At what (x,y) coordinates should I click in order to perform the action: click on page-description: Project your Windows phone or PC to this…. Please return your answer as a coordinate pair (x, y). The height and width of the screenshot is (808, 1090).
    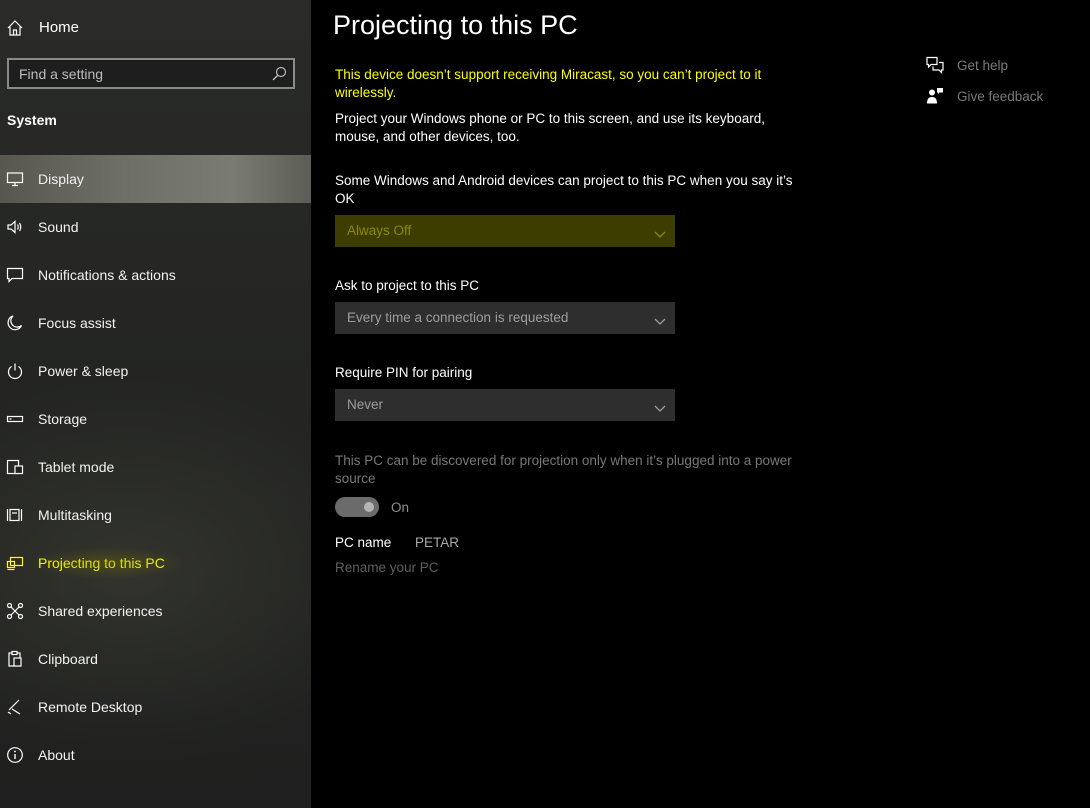
    Looking at the image, I should click on (550, 127).